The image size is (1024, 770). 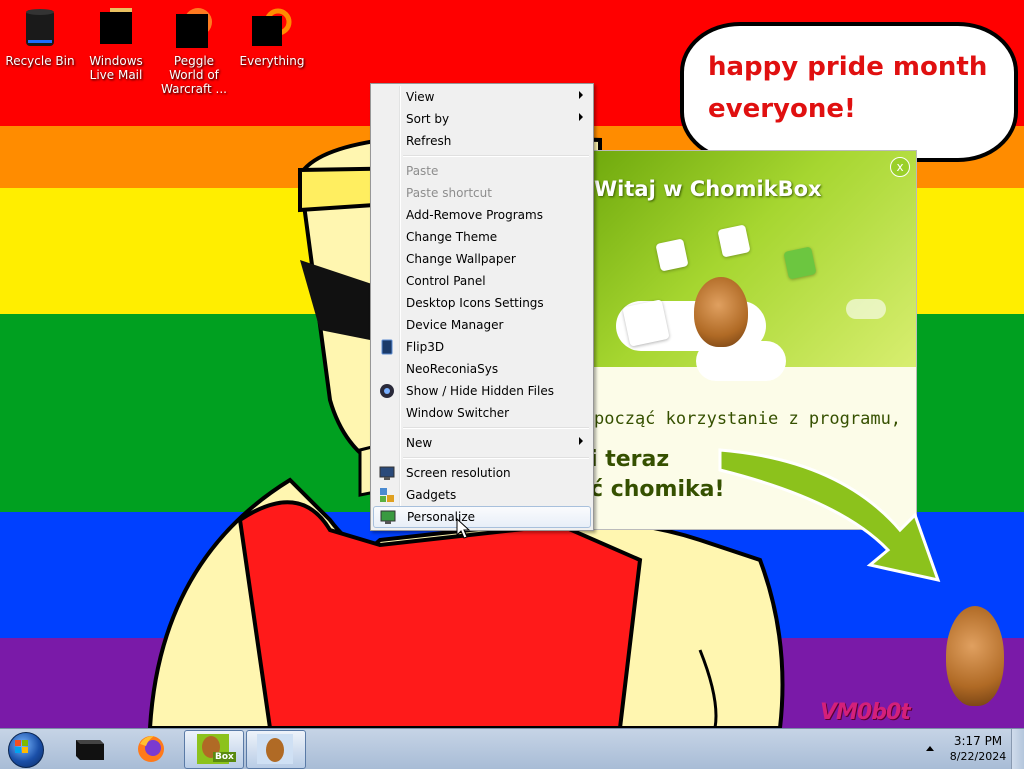 I want to click on firefox-icon, so click(x=151, y=749).